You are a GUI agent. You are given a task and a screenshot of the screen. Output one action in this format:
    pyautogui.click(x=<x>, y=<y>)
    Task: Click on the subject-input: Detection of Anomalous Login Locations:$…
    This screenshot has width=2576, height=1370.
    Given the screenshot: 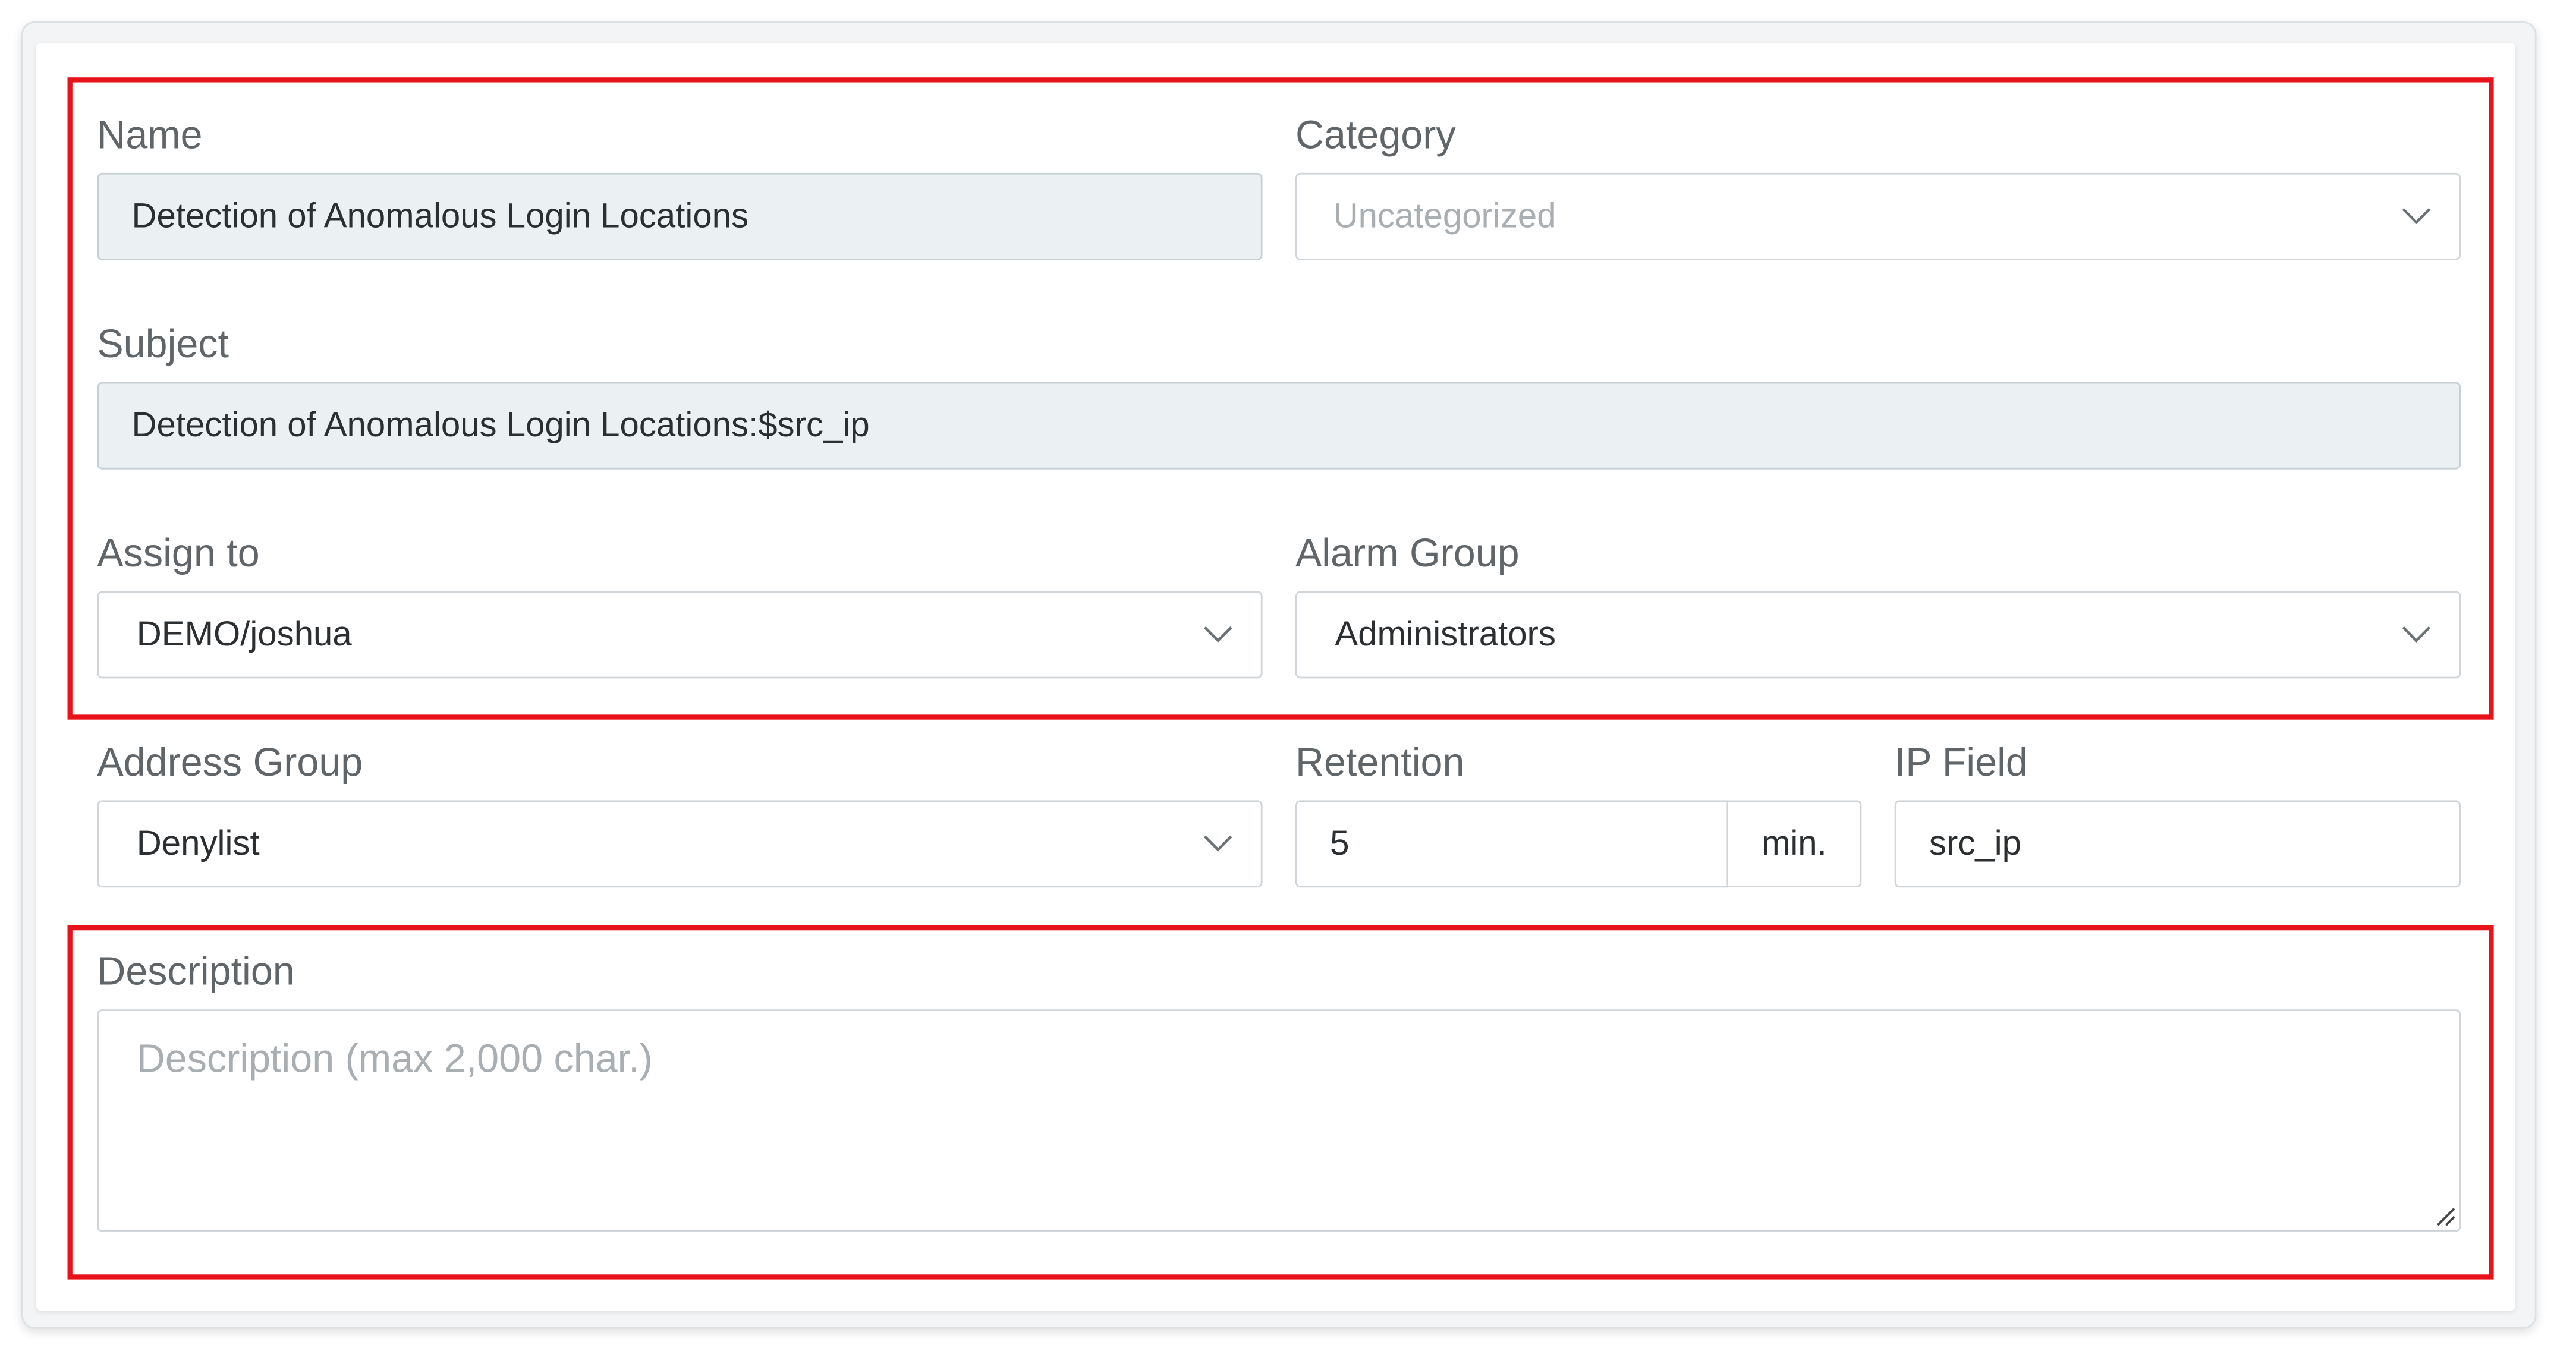 What is the action you would take?
    pyautogui.click(x=1279, y=426)
    